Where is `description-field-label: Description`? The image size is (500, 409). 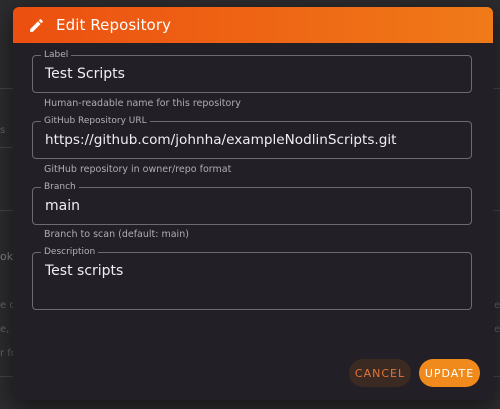
description-field-label: Description is located at coordinates (70, 252).